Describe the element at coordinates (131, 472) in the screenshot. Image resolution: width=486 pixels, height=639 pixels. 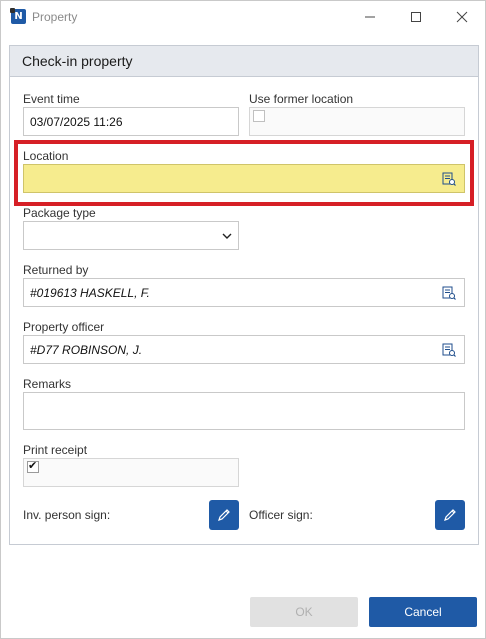
I see `print-receipt-box: ✔` at that location.